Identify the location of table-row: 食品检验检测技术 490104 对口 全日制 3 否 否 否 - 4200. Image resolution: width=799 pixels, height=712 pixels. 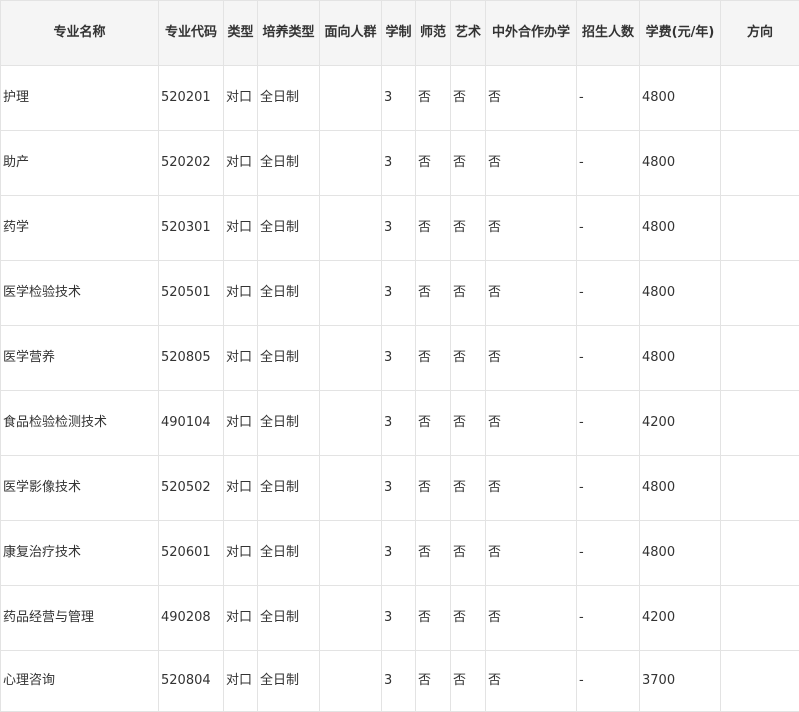
(399, 423).